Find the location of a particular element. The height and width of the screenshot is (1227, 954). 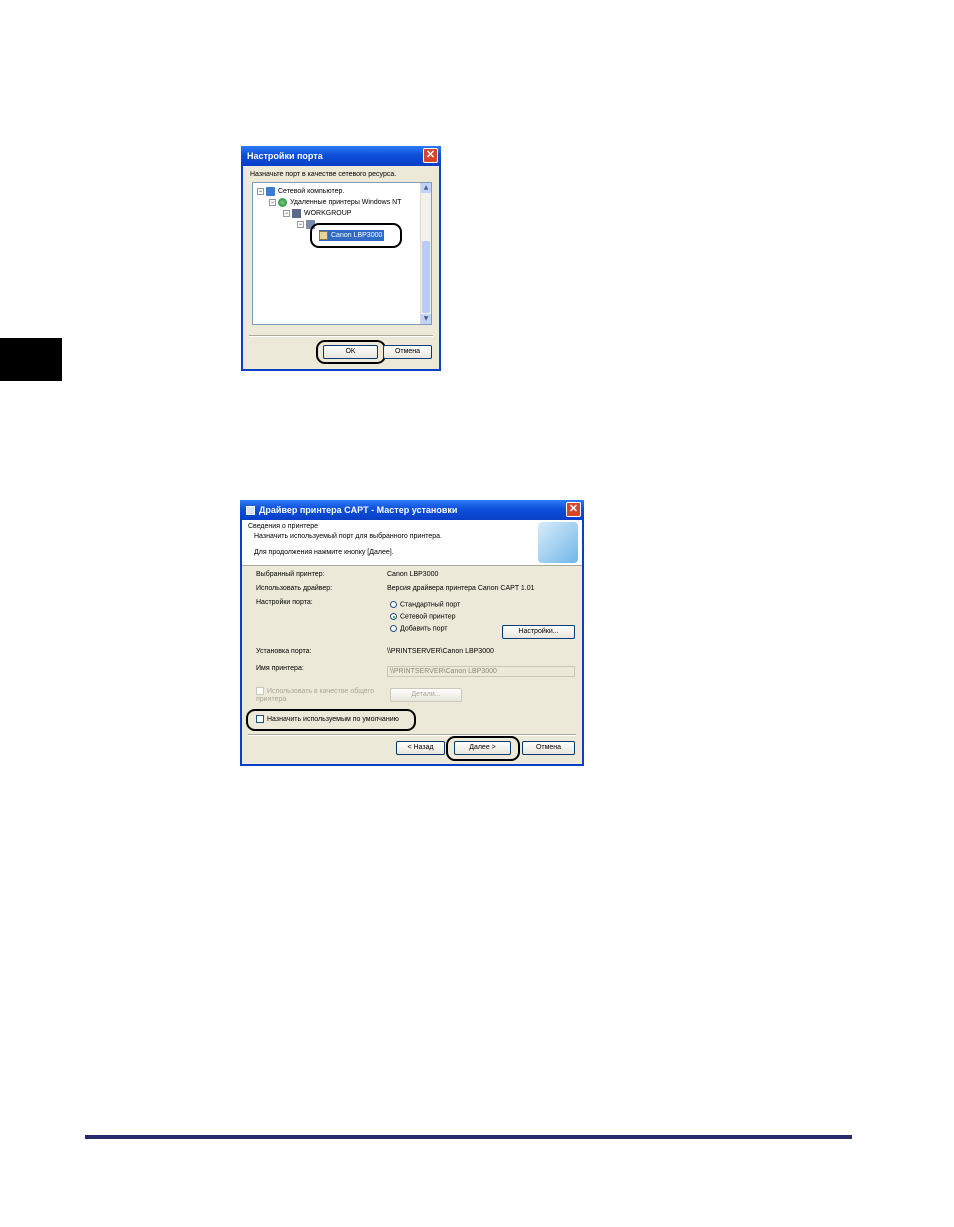

header-hint: Для продолжения нажмите кнопку [Далее]. is located at coordinates (324, 552).